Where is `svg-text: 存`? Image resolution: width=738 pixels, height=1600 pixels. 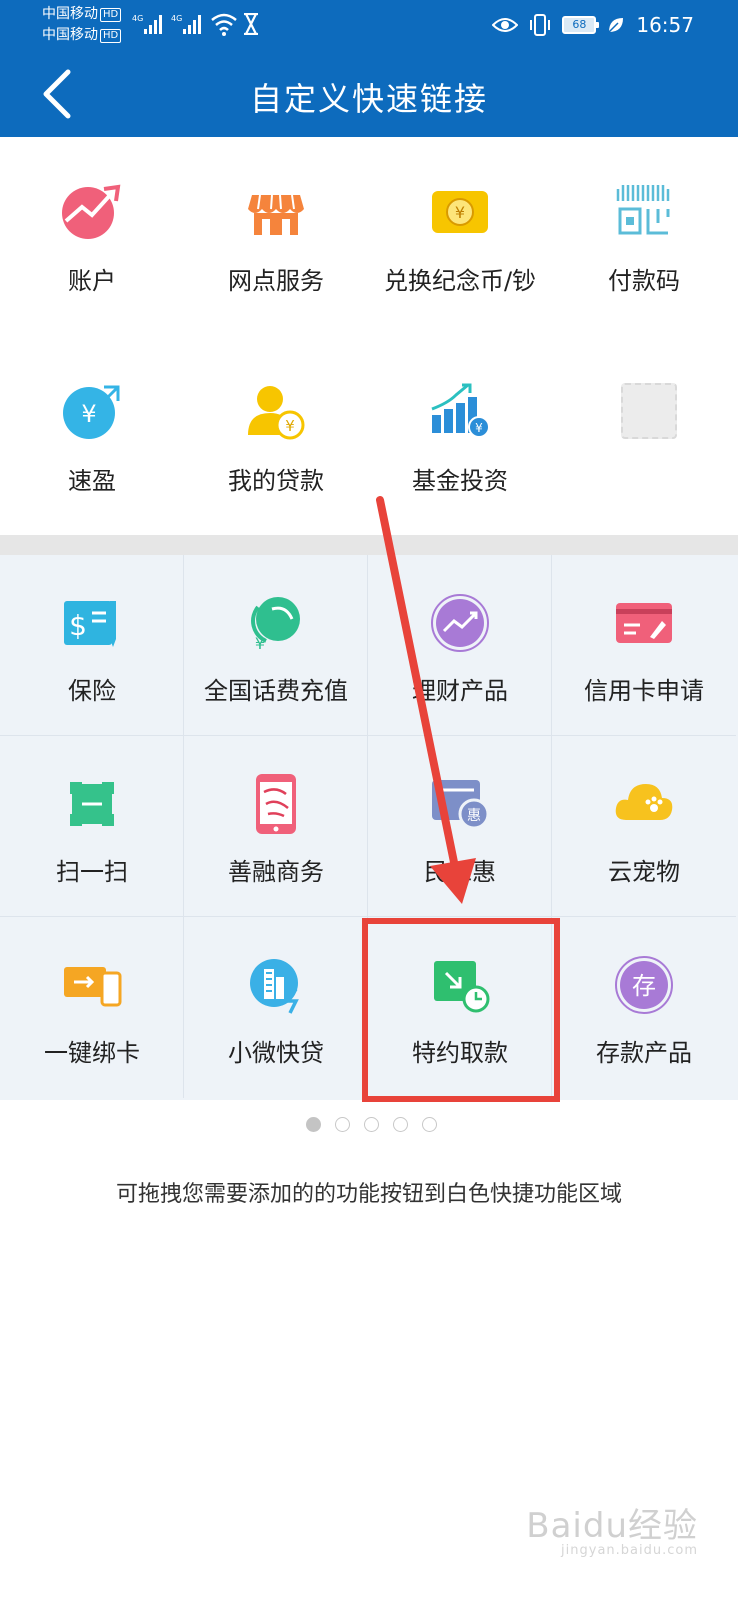
svg-text: 存 is located at coordinates (644, 986).